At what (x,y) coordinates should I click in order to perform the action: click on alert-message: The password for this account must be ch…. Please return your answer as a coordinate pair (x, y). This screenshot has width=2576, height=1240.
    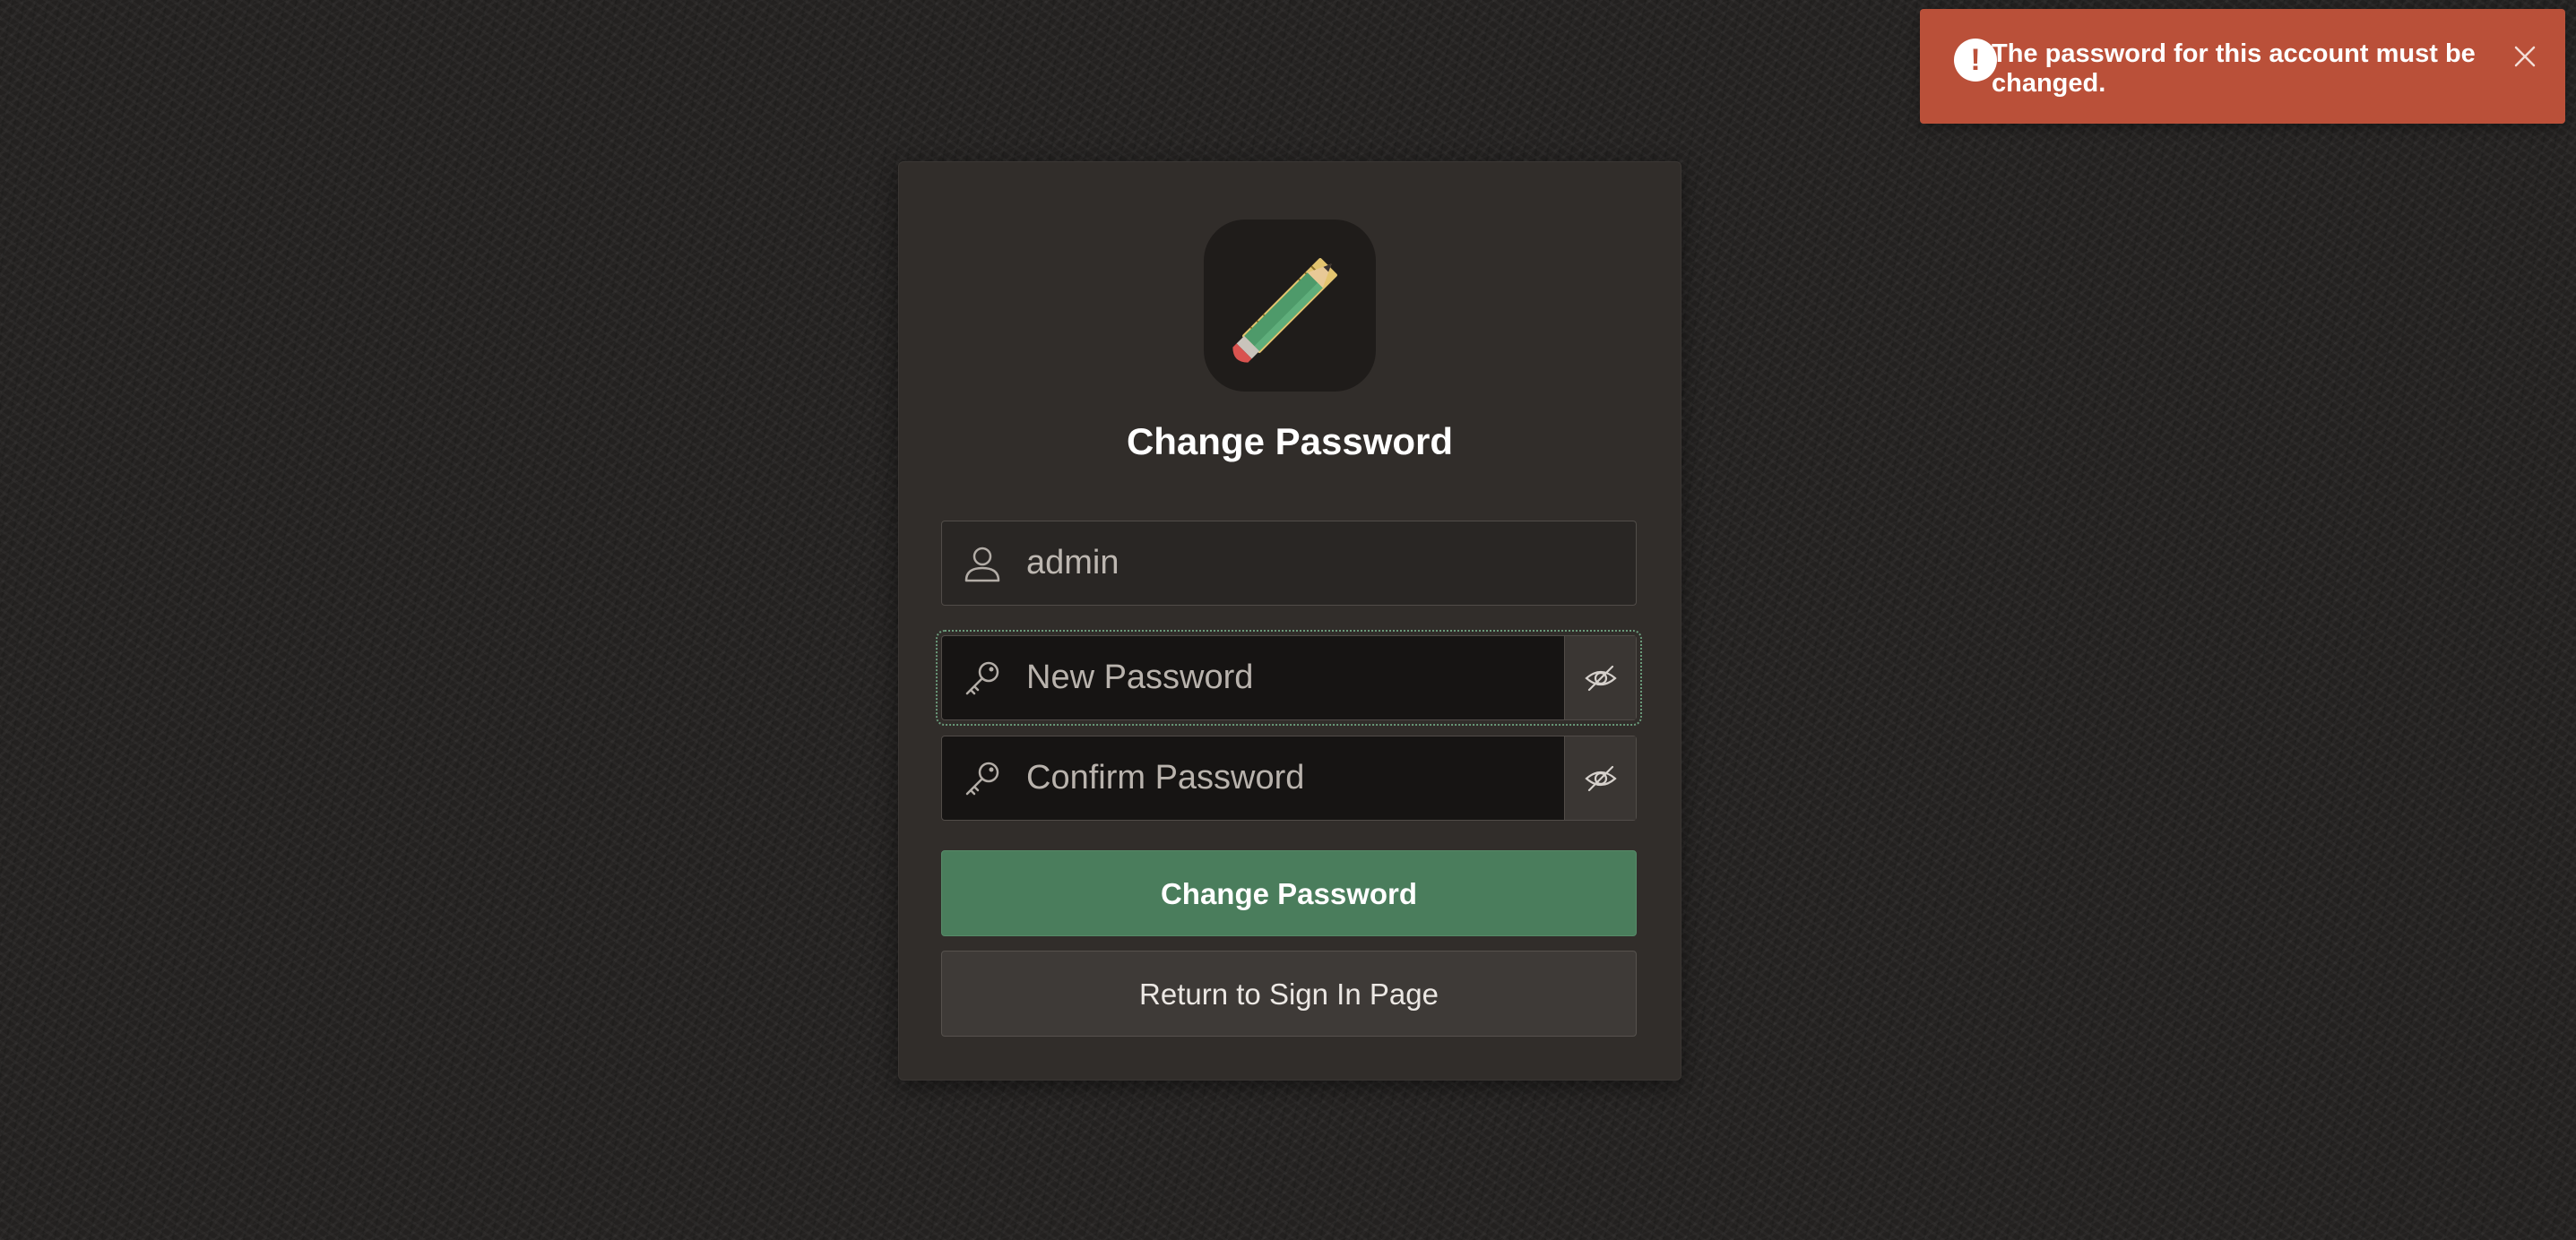
    Looking at the image, I should click on (2234, 68).